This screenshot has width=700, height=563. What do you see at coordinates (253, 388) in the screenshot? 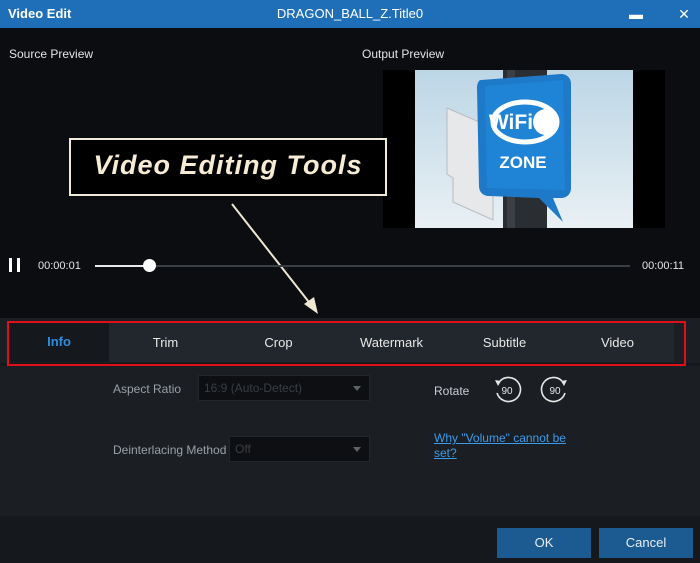
I see `aspect-ratio-value: 16:9 (Auto-Detect)` at bounding box center [253, 388].